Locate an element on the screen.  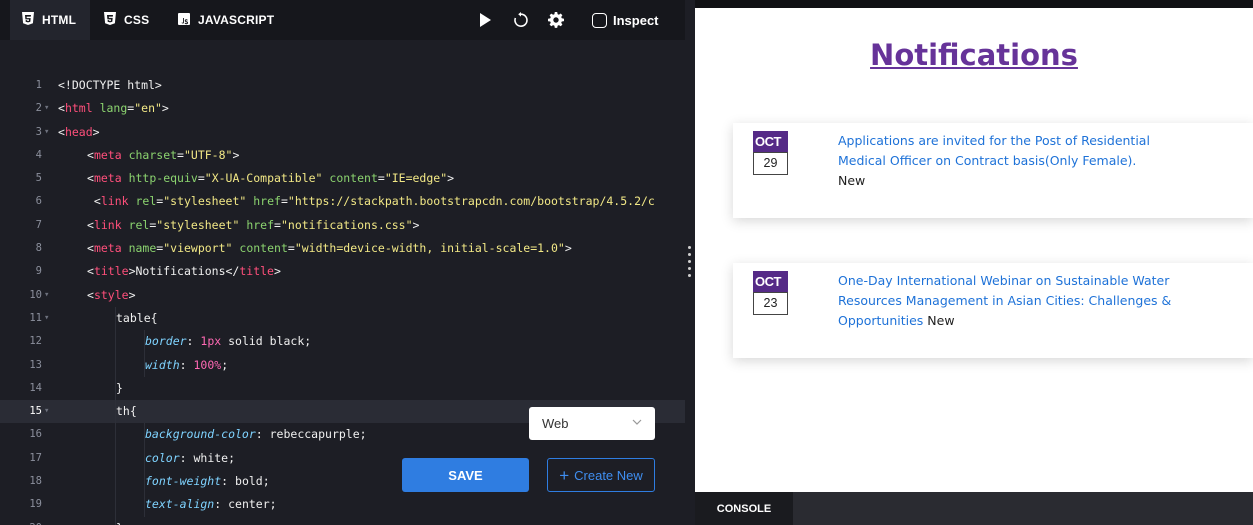
line-number: 20 is located at coordinates (21, 521).